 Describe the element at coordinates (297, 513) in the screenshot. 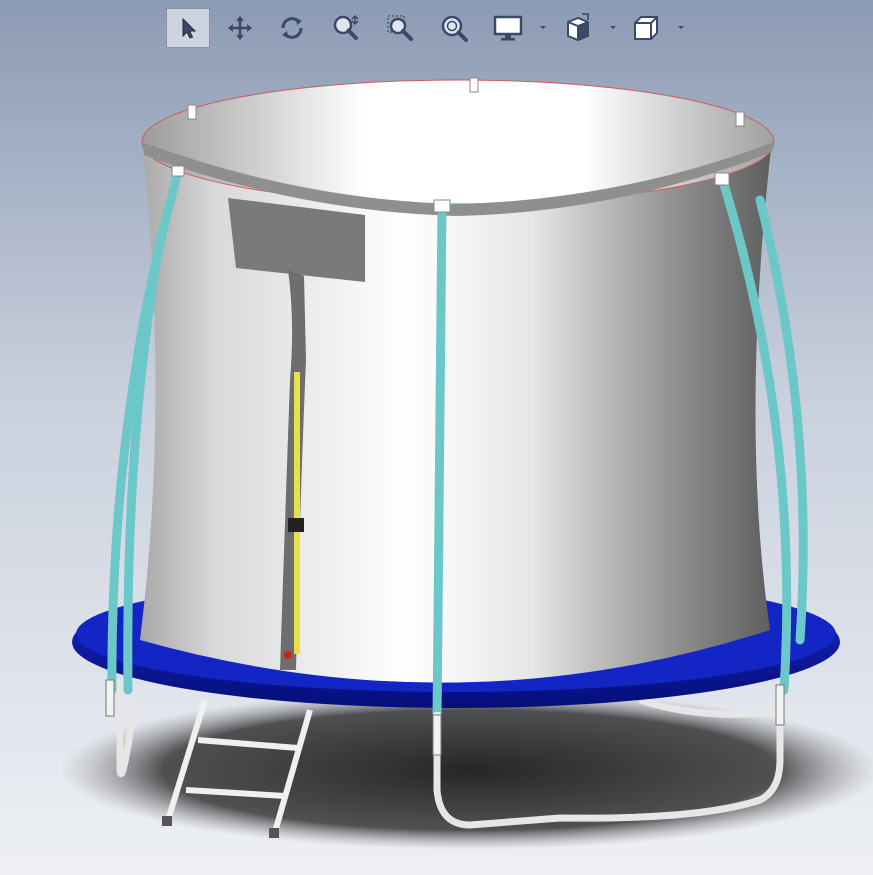

I see `zipper` at that location.